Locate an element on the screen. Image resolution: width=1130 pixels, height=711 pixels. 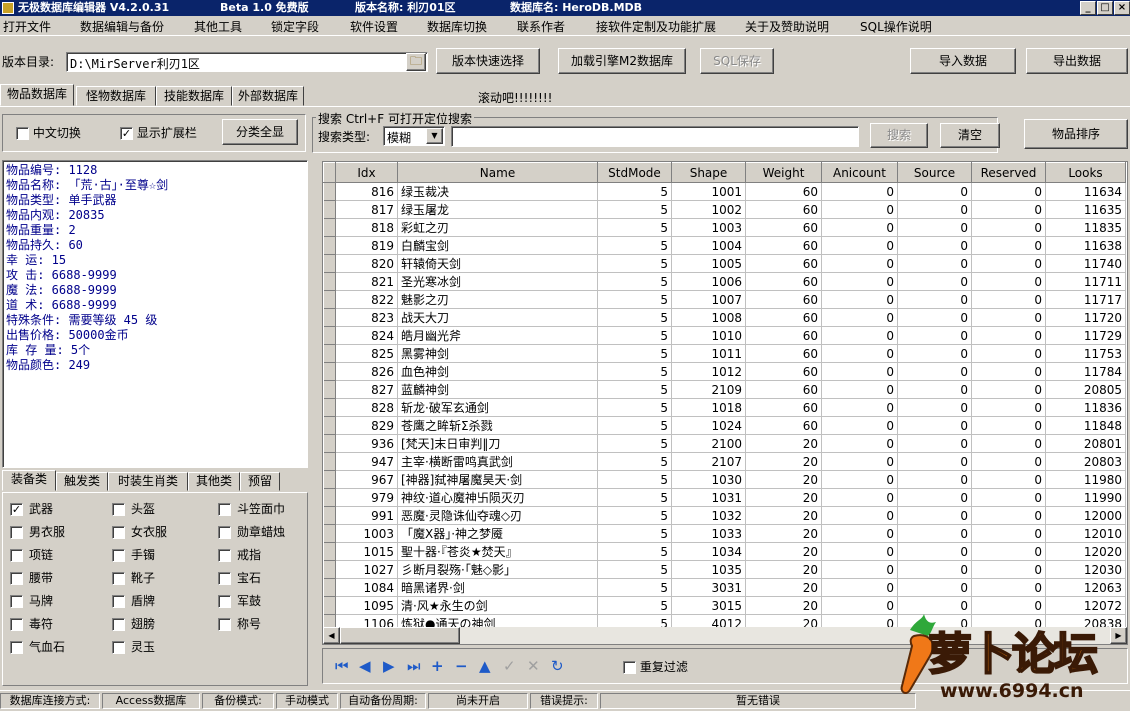
table-row: 979 神纹·道心魔神卐陨灭刃 5 1031 20 0 0 0 11990 is located at coordinates (724, 497).